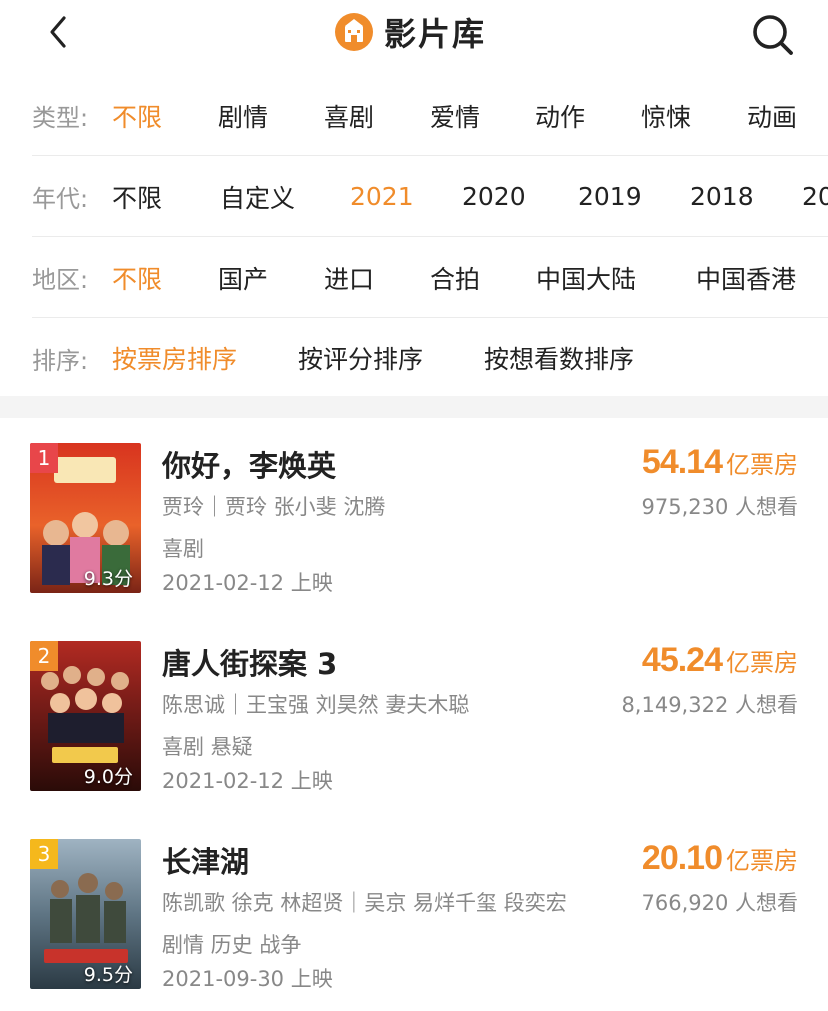 The width and height of the screenshot is (828, 1011). Describe the element at coordinates (610, 196) in the screenshot. I see `year-option-2019: 2019` at that location.